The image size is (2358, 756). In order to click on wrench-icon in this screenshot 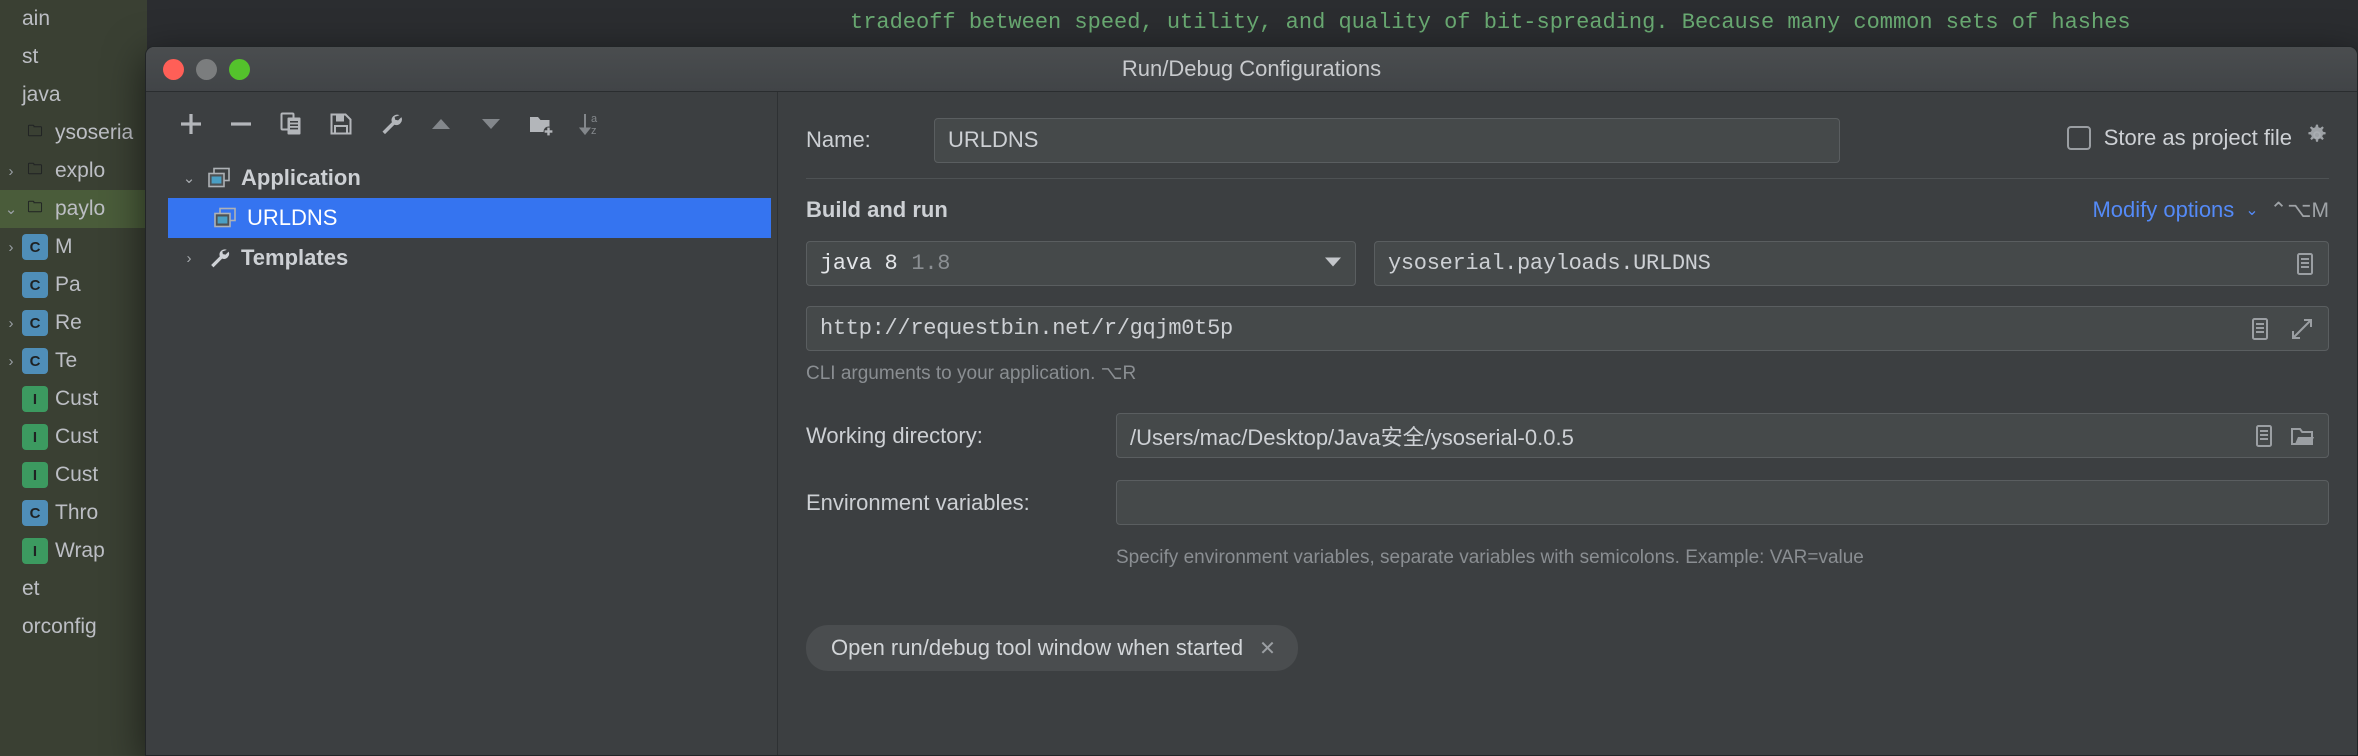, I will do `click(219, 258)`.